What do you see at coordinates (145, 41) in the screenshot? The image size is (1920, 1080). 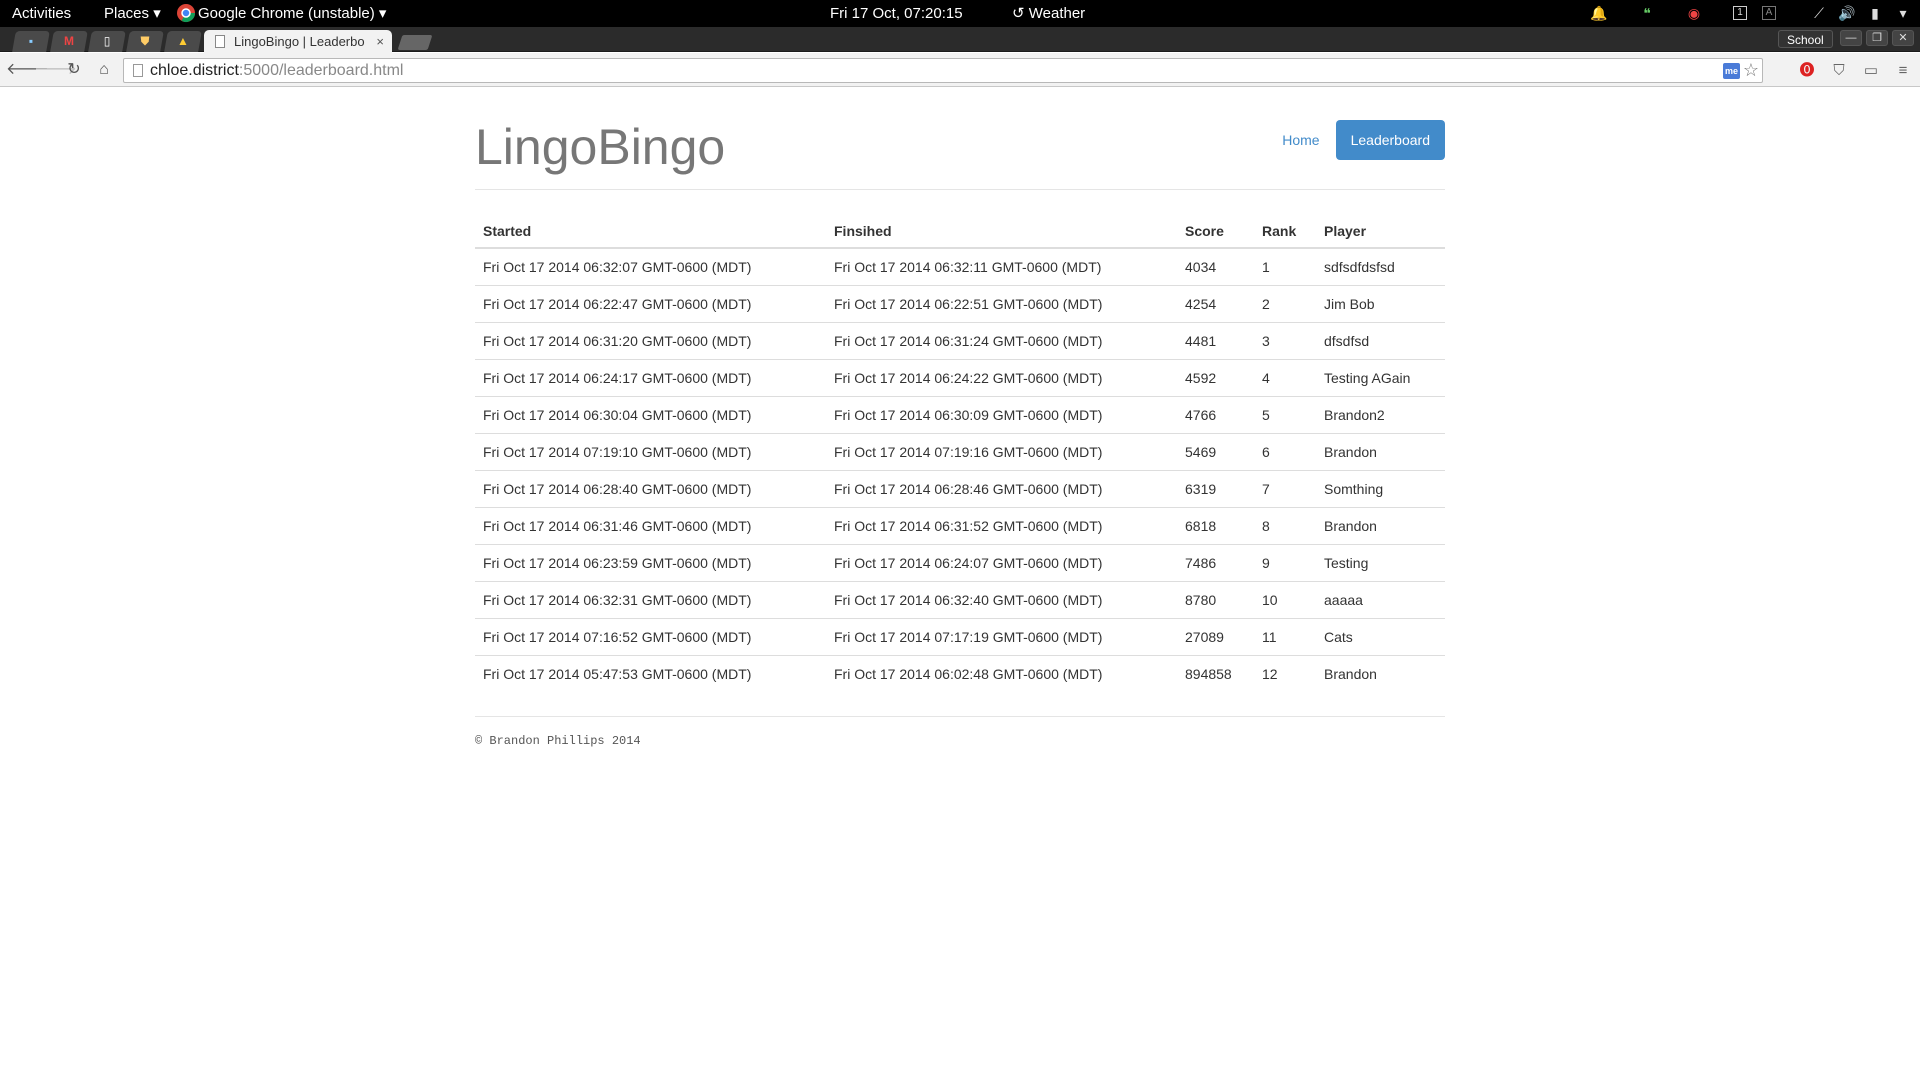 I see `pinned-tab-shield: ⛊` at bounding box center [145, 41].